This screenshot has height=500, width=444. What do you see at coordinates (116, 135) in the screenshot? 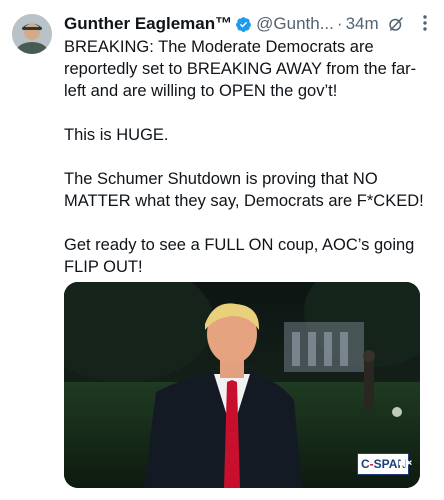
I see `tweet-paragraph: This is HUGE.` at bounding box center [116, 135].